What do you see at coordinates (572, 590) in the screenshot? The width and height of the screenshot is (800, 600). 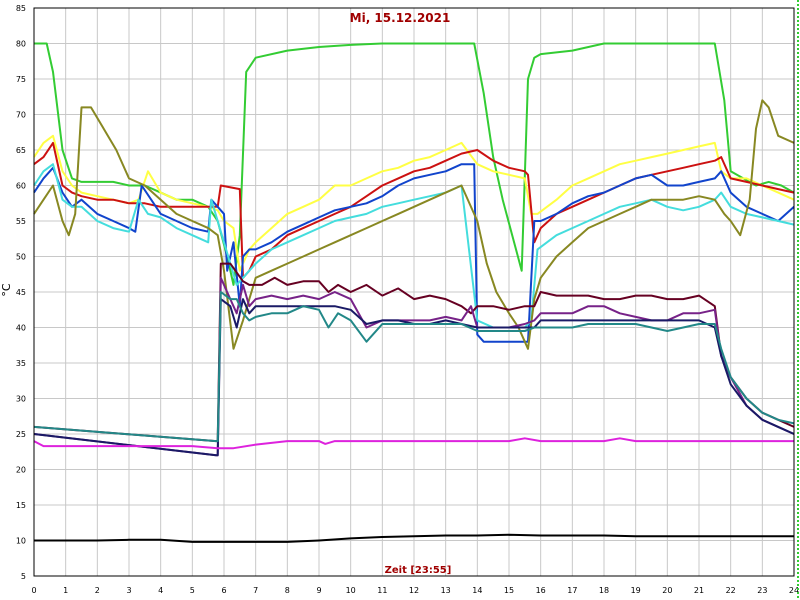 I see `x-tick-label: 17` at bounding box center [572, 590].